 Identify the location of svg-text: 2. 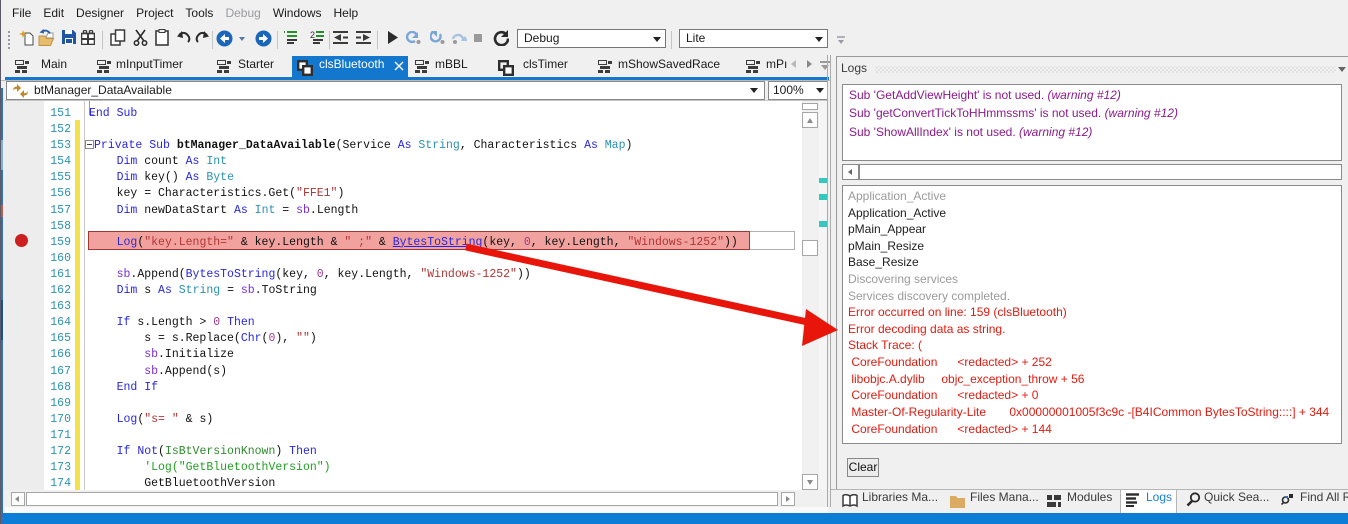
(312, 35).